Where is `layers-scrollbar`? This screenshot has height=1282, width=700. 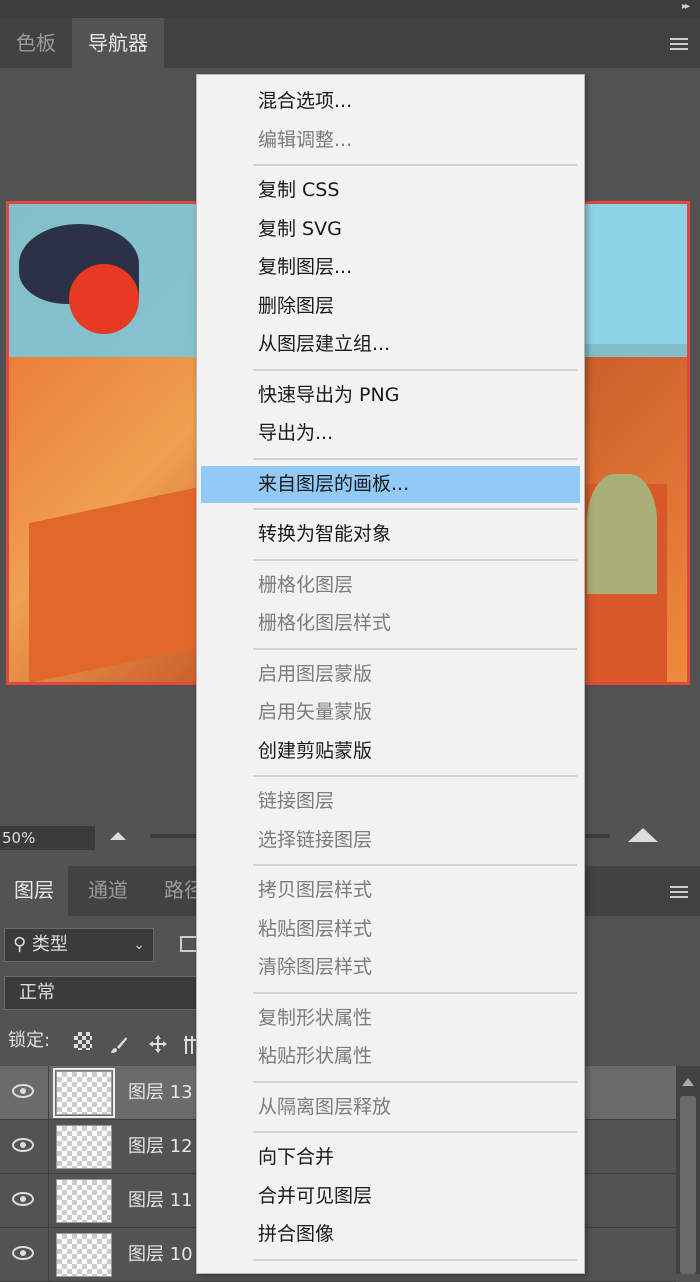 layers-scrollbar is located at coordinates (688, 1170).